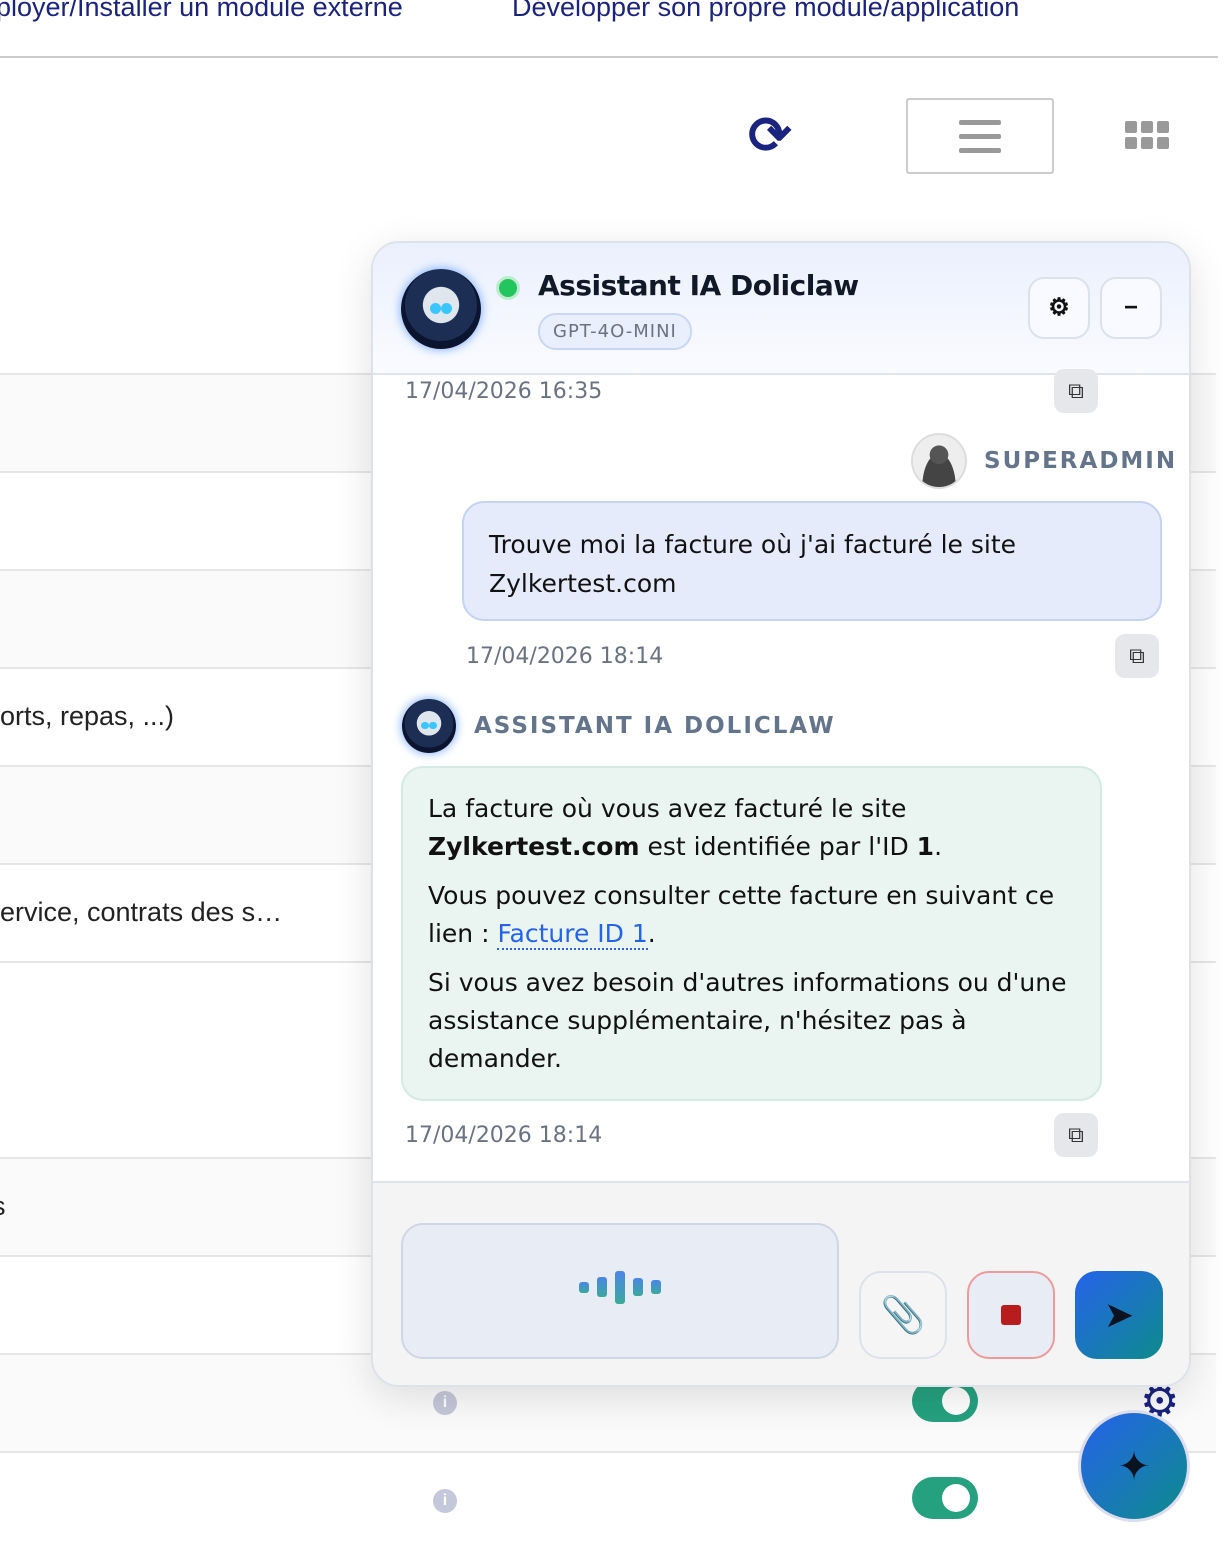  I want to click on text-bold: Zylkertest.com, so click(534, 846).